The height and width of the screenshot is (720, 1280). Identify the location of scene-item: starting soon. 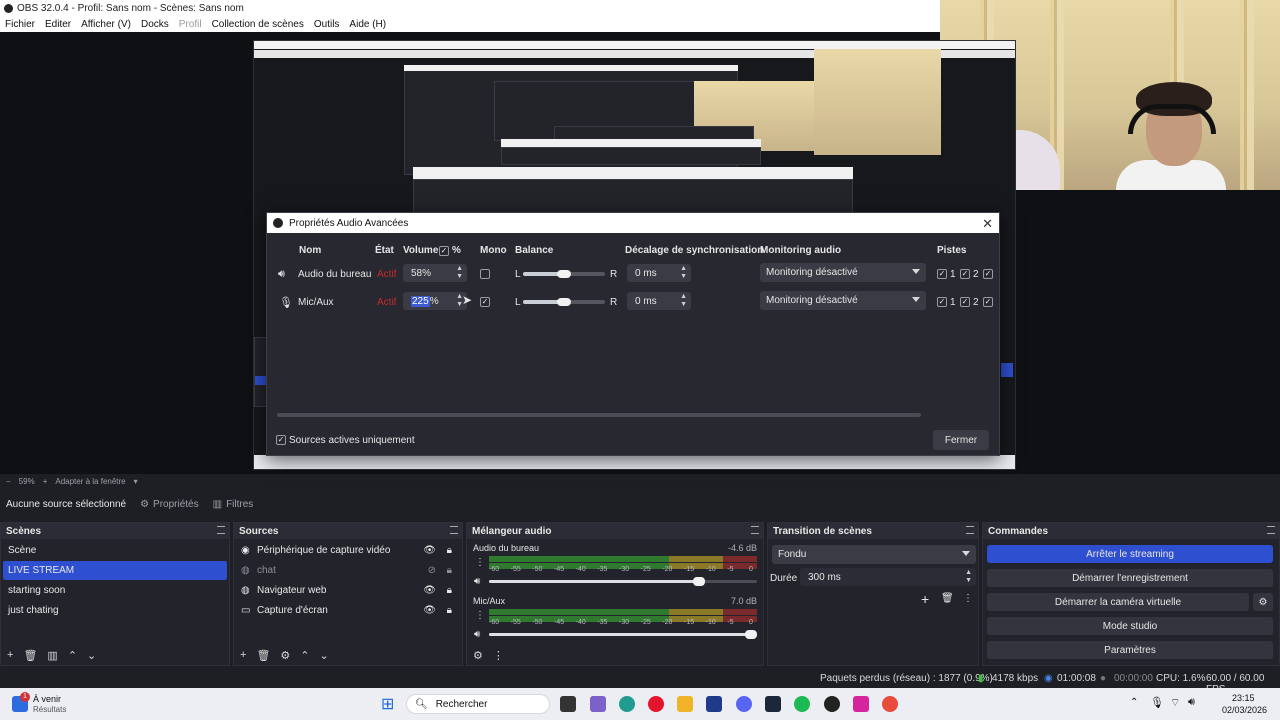
(115, 590).